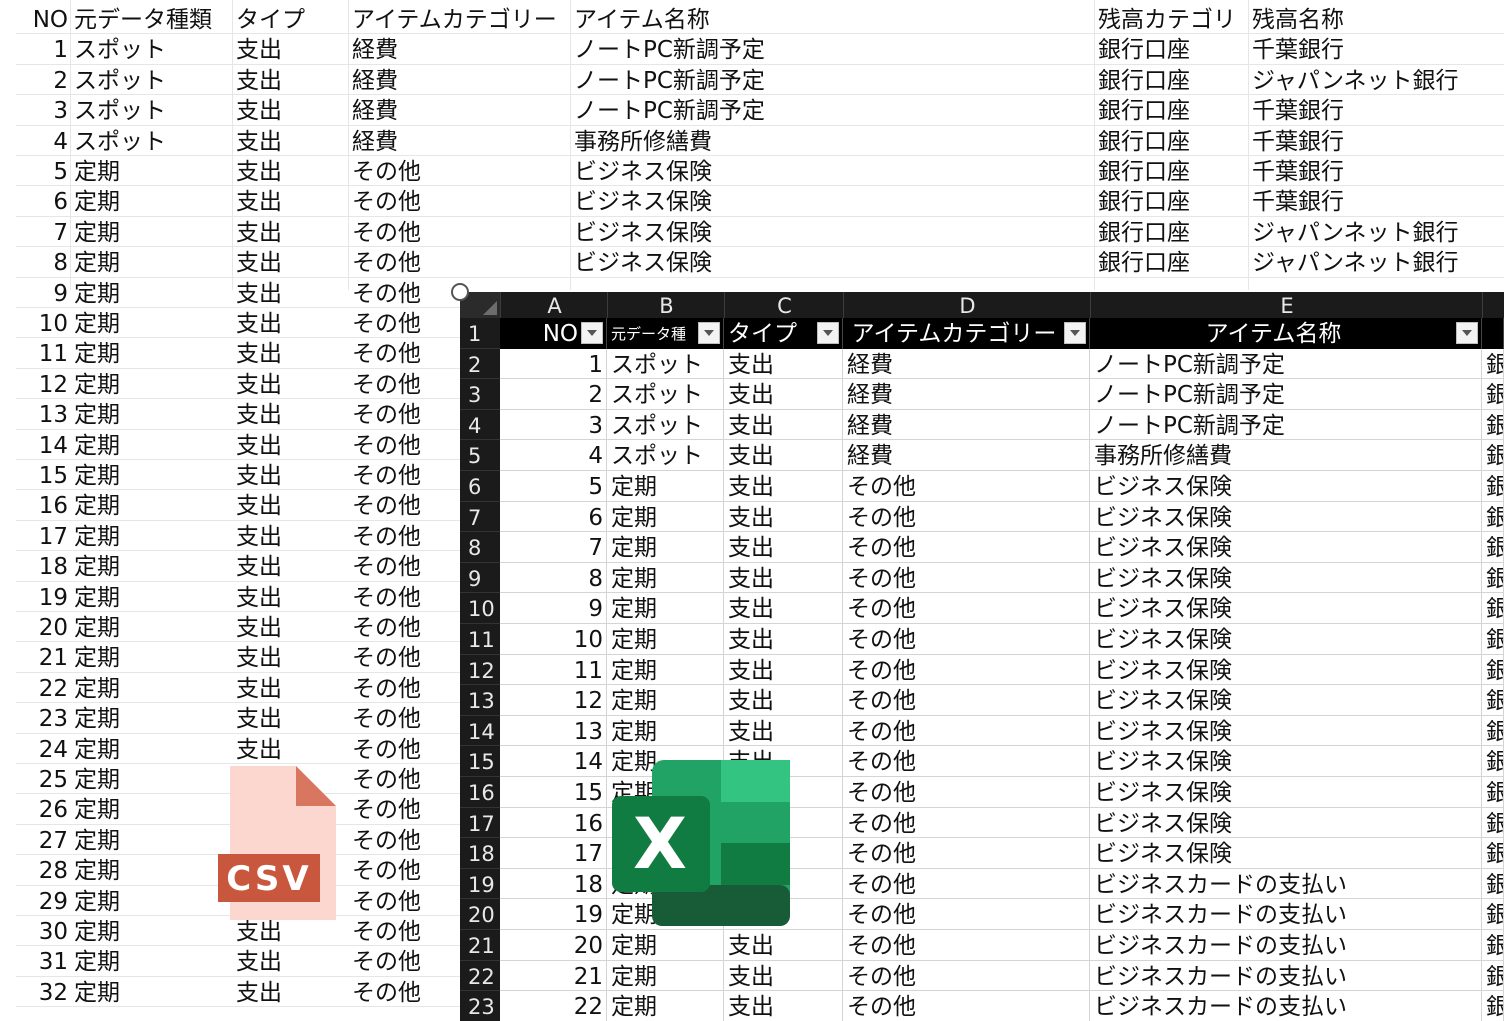 The width and height of the screenshot is (1504, 1021). I want to click on cell-no: 13, so click(553, 731).